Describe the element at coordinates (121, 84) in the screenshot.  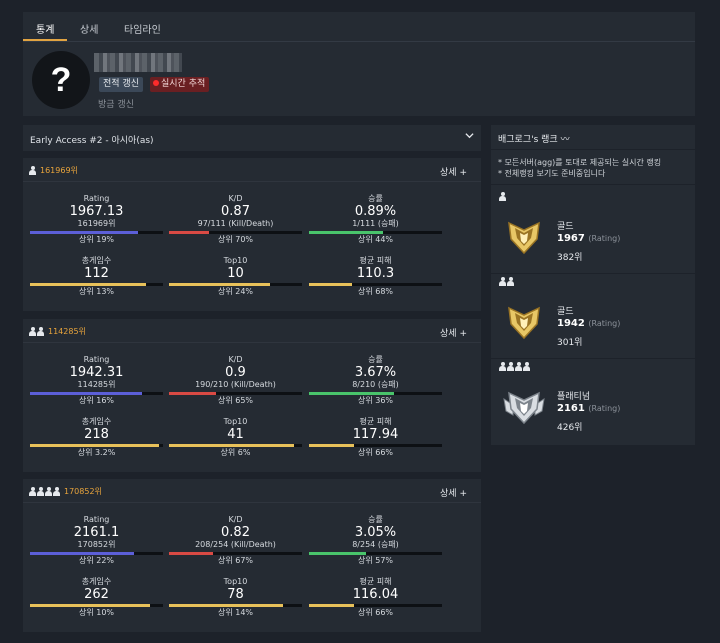
I see `refresh-button: 전적 갱신` at that location.